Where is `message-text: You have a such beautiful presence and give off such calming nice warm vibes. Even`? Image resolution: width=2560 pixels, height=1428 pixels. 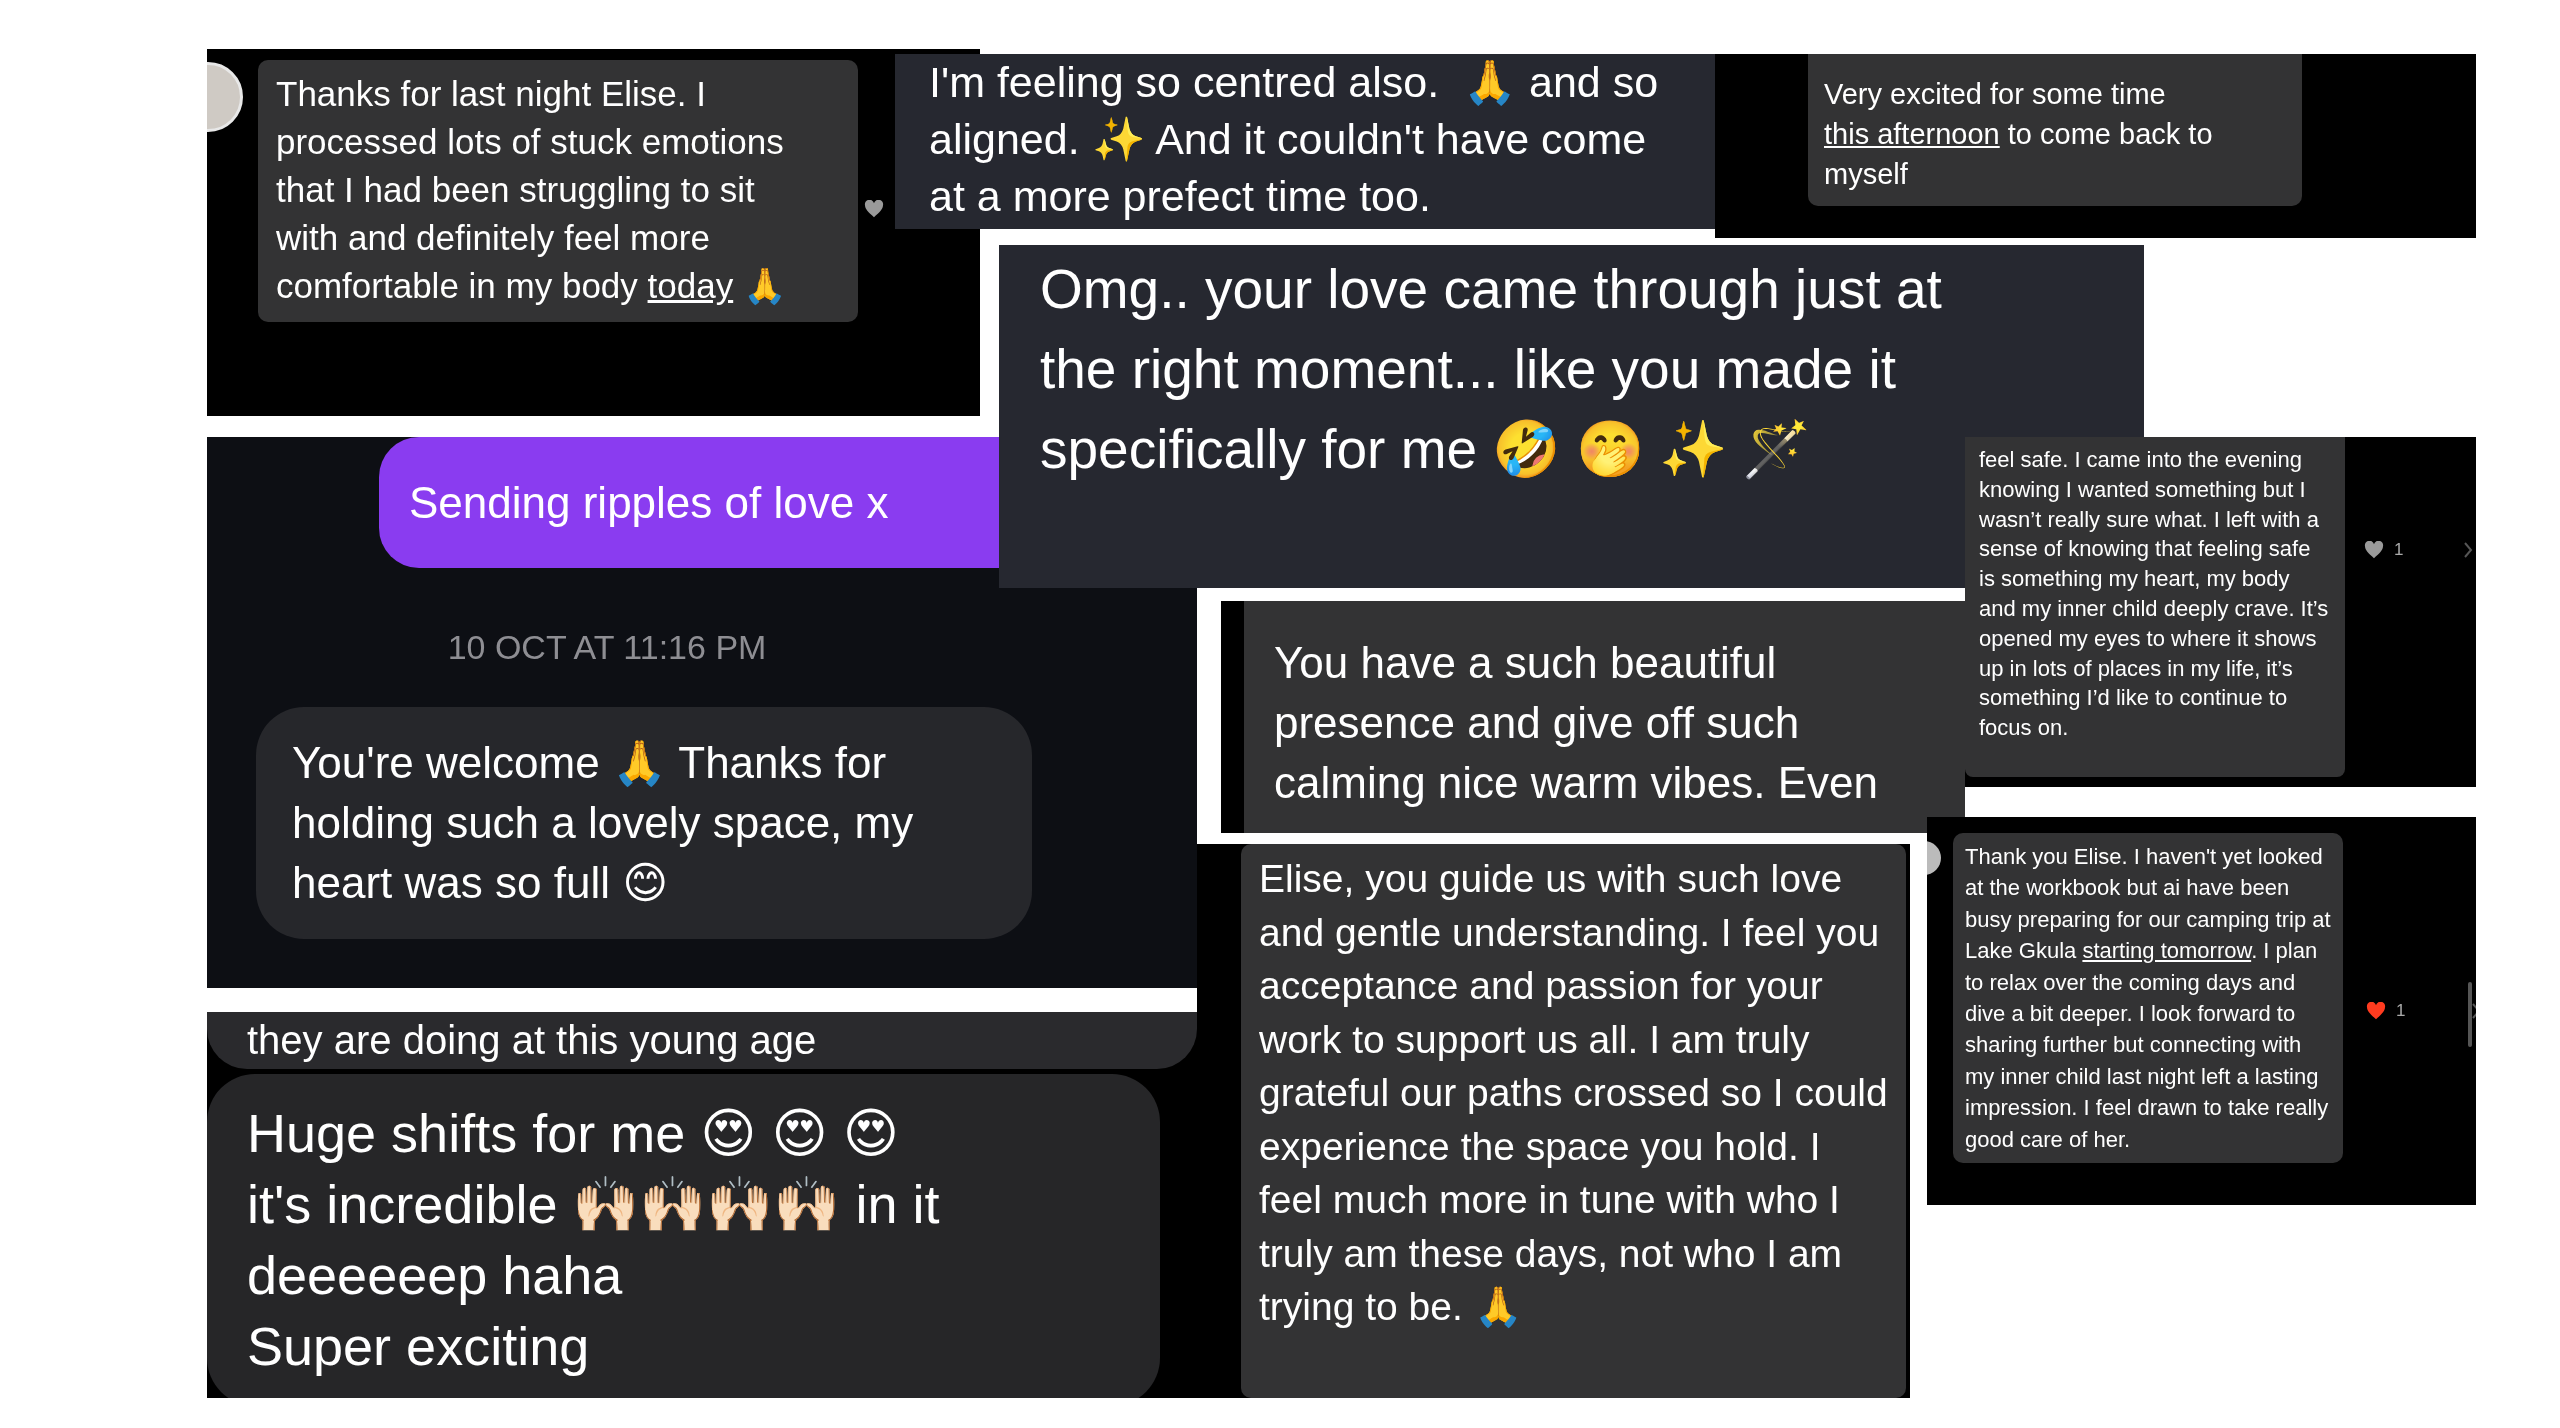 message-text: You have a such beautiful presence and give off such calming nice warm vibes. Even is located at coordinates (1576, 723).